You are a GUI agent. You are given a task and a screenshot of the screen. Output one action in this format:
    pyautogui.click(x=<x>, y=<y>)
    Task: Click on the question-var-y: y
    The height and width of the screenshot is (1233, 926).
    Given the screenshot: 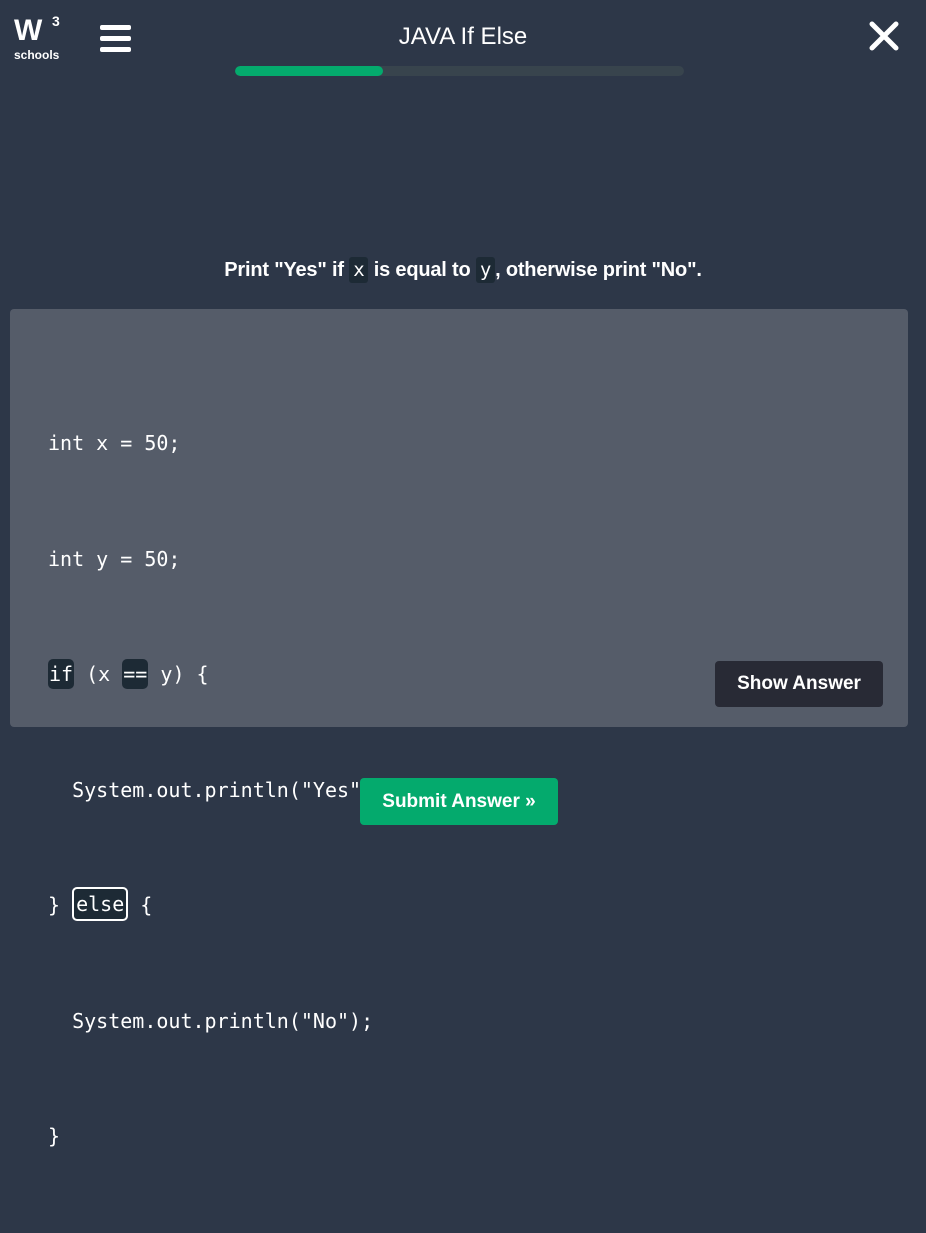 What is the action you would take?
    pyautogui.click(x=485, y=270)
    